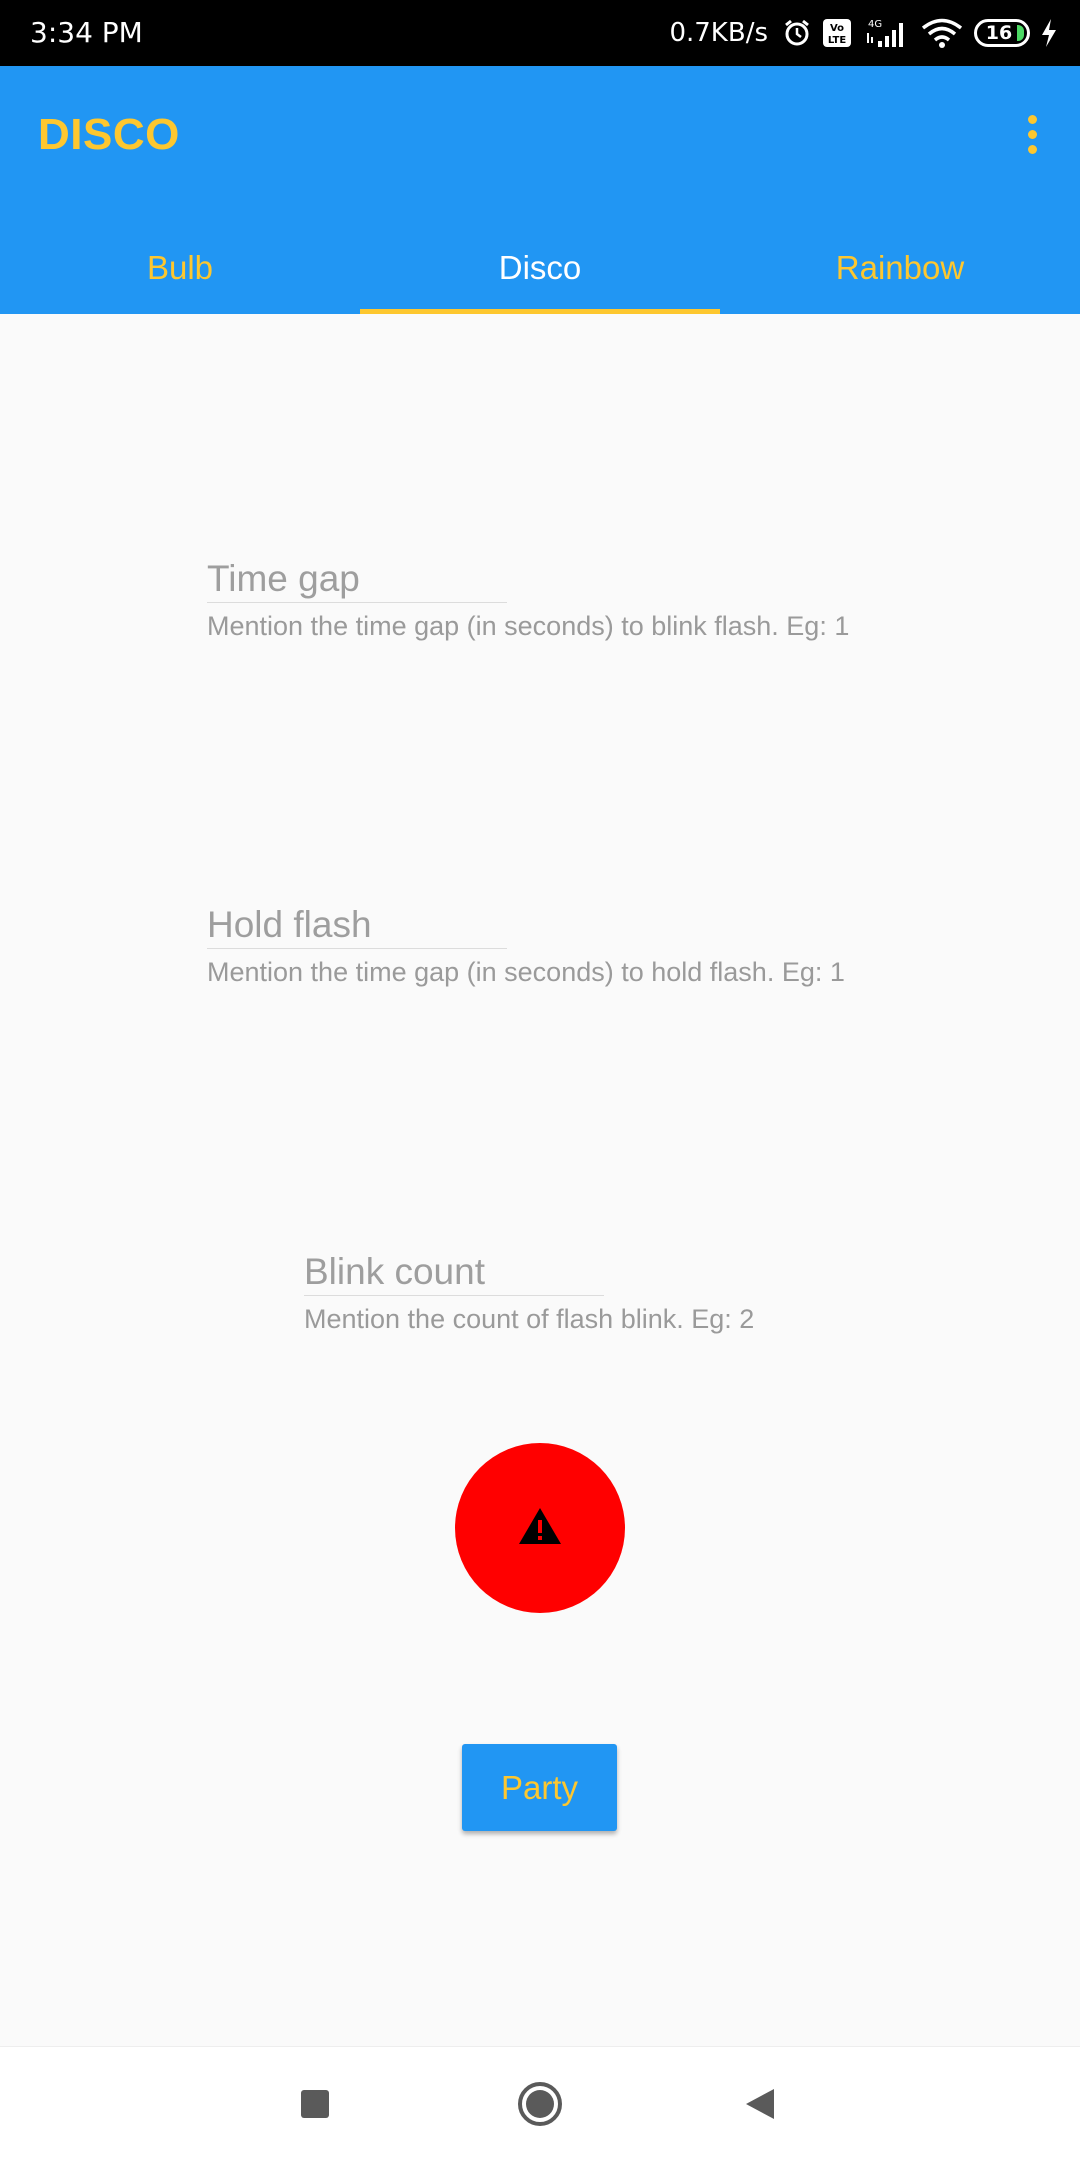  Describe the element at coordinates (999, 33) in the screenshot. I see `battery-level: 16` at that location.